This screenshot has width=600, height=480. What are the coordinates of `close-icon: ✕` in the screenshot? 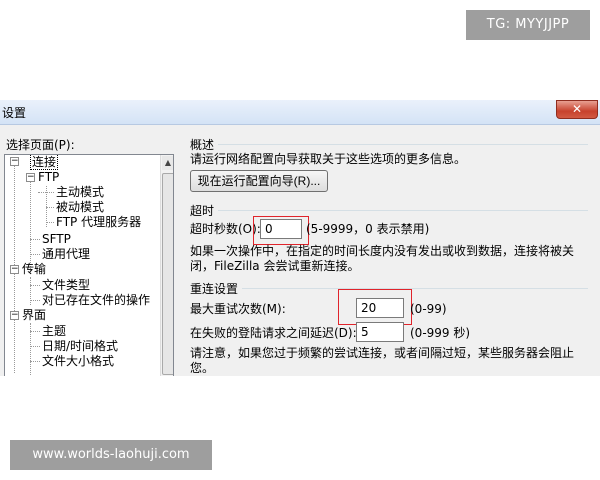 It's located at (577, 109).